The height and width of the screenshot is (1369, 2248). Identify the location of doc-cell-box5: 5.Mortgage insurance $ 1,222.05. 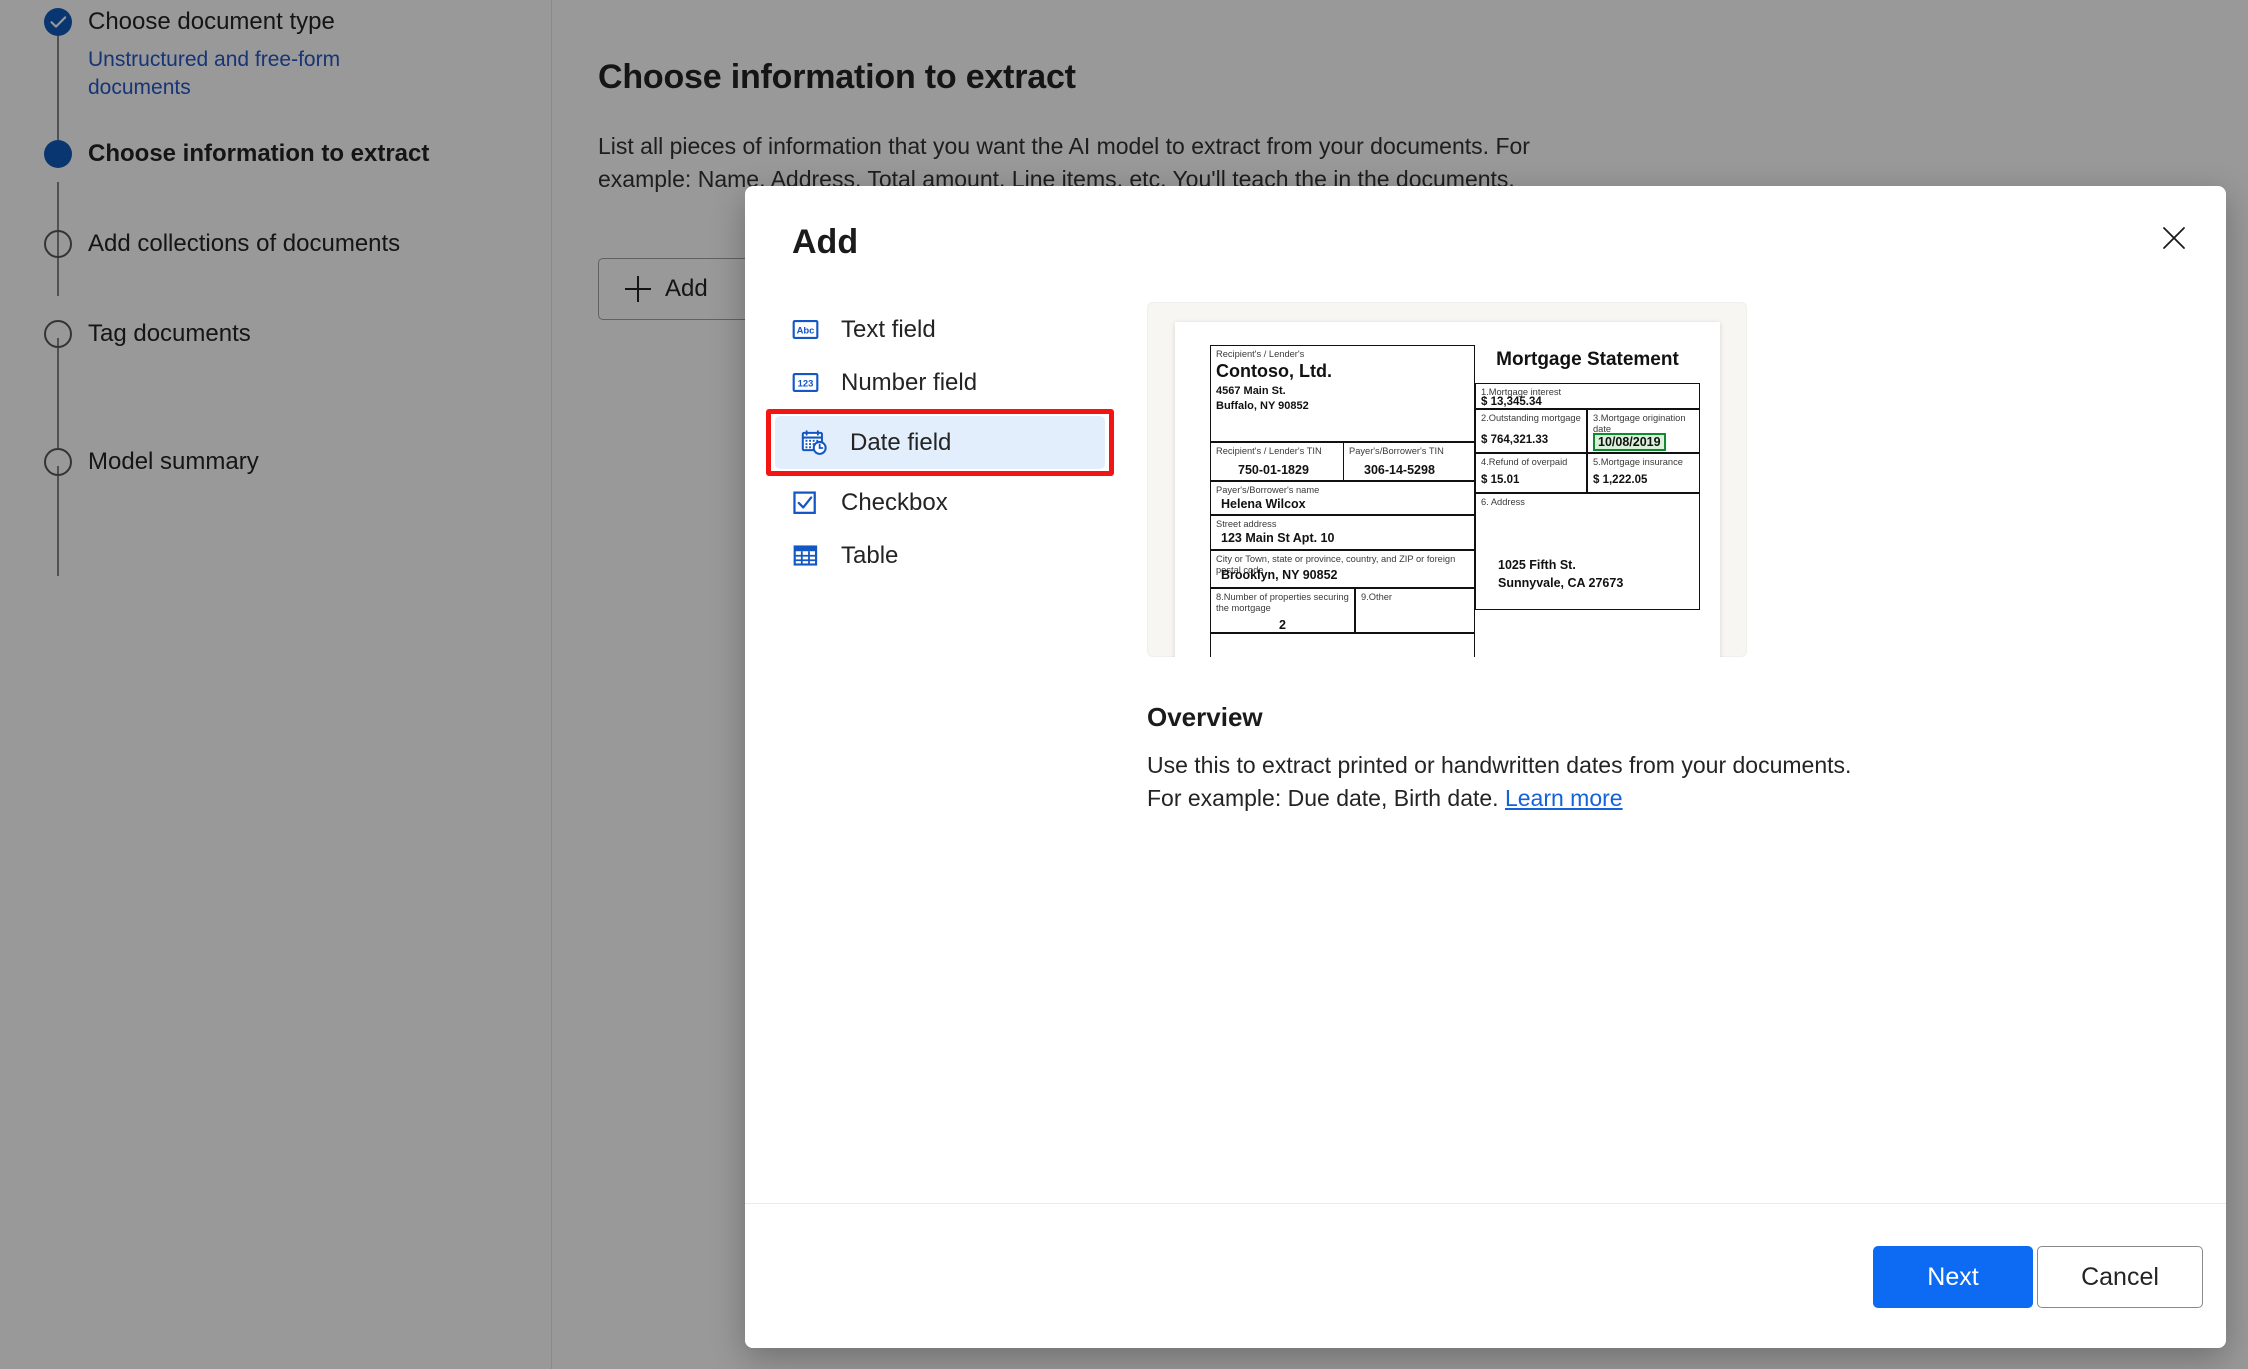
(1643, 473).